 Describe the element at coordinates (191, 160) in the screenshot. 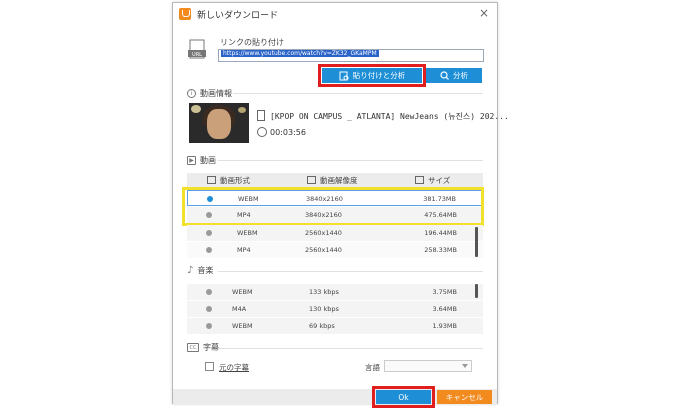

I see `video-icon: ▶` at that location.